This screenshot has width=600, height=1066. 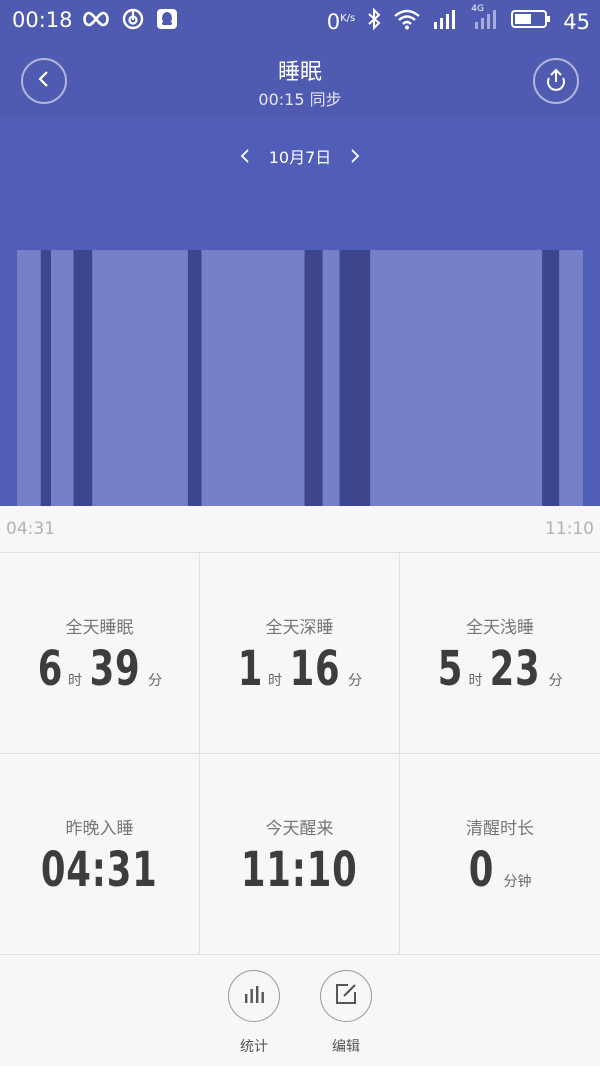 I want to click on bluetooth-icon, so click(x=374, y=21).